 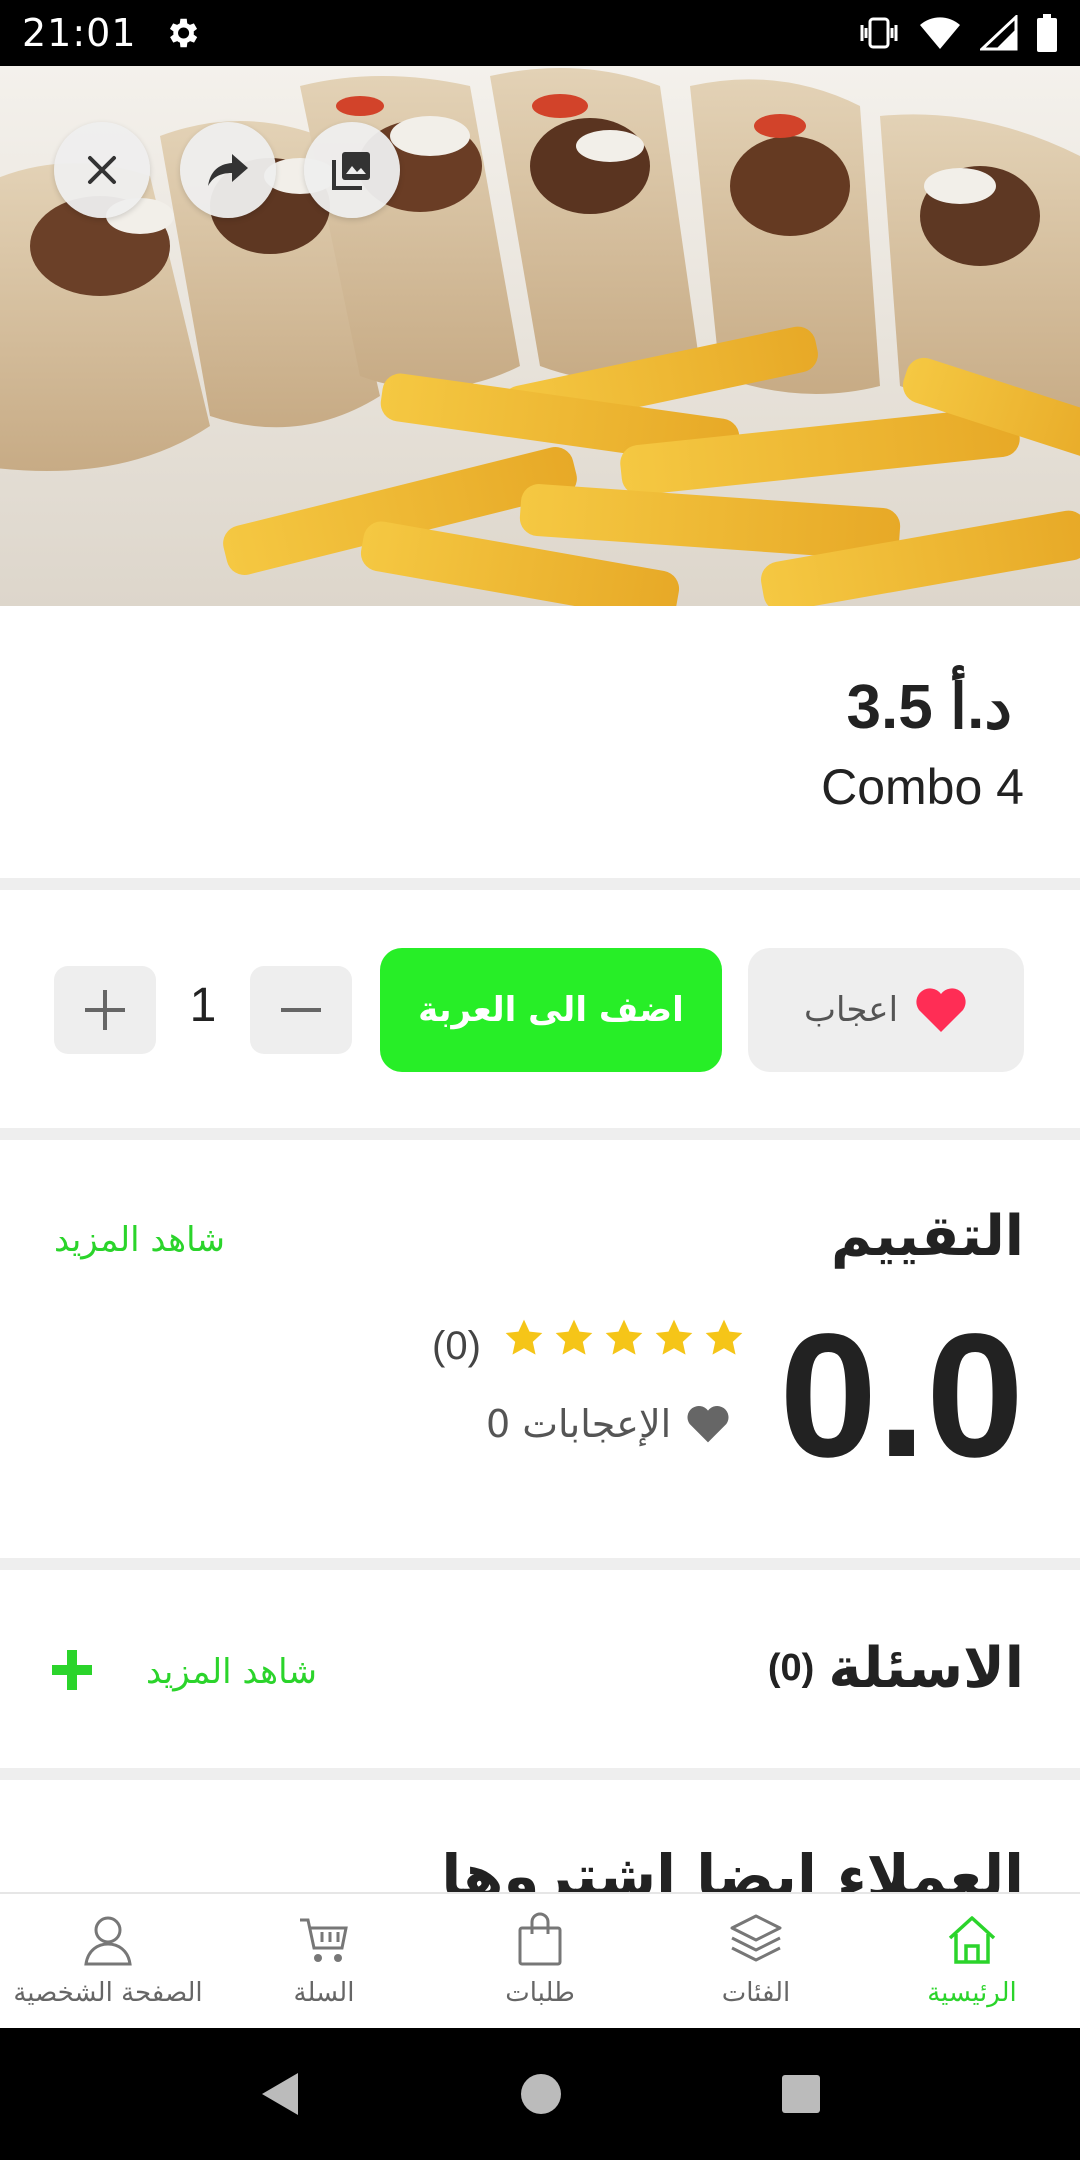 What do you see at coordinates (551, 1010) in the screenshot?
I see `add-to-cart-button: اضف الى العربة` at bounding box center [551, 1010].